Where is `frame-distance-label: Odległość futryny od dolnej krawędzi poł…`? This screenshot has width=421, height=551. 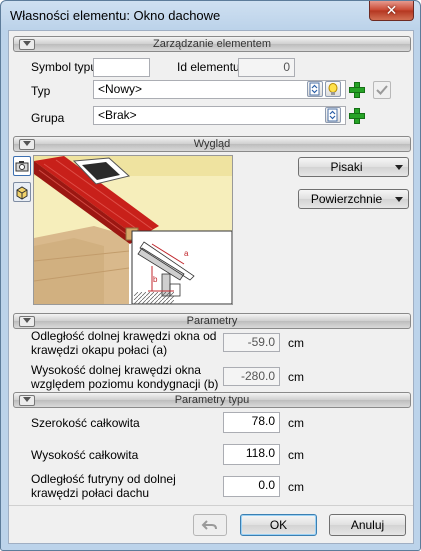
frame-distance-label: Odległość futryny od dolnej krawędzi poł… is located at coordinates (103, 486).